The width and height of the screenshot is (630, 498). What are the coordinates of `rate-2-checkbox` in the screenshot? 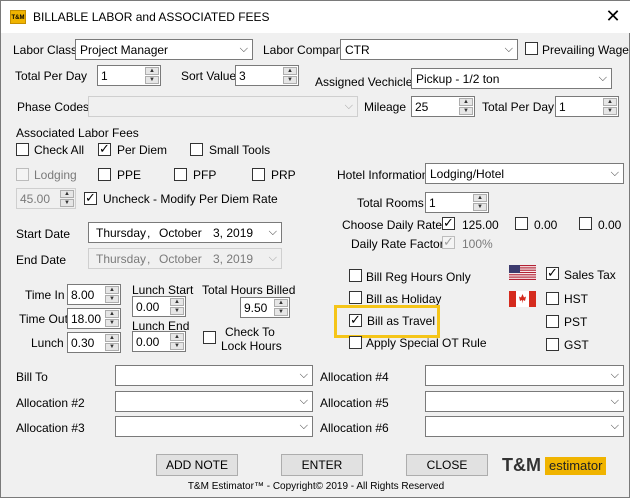 It's located at (521, 223).